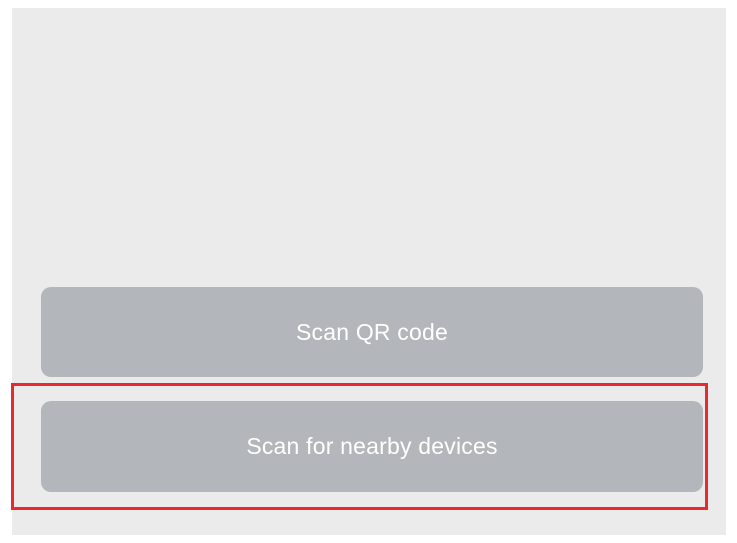 The width and height of the screenshot is (737, 543). I want to click on scan-nearby-devices-label: Scan for nearby devices, so click(372, 446).